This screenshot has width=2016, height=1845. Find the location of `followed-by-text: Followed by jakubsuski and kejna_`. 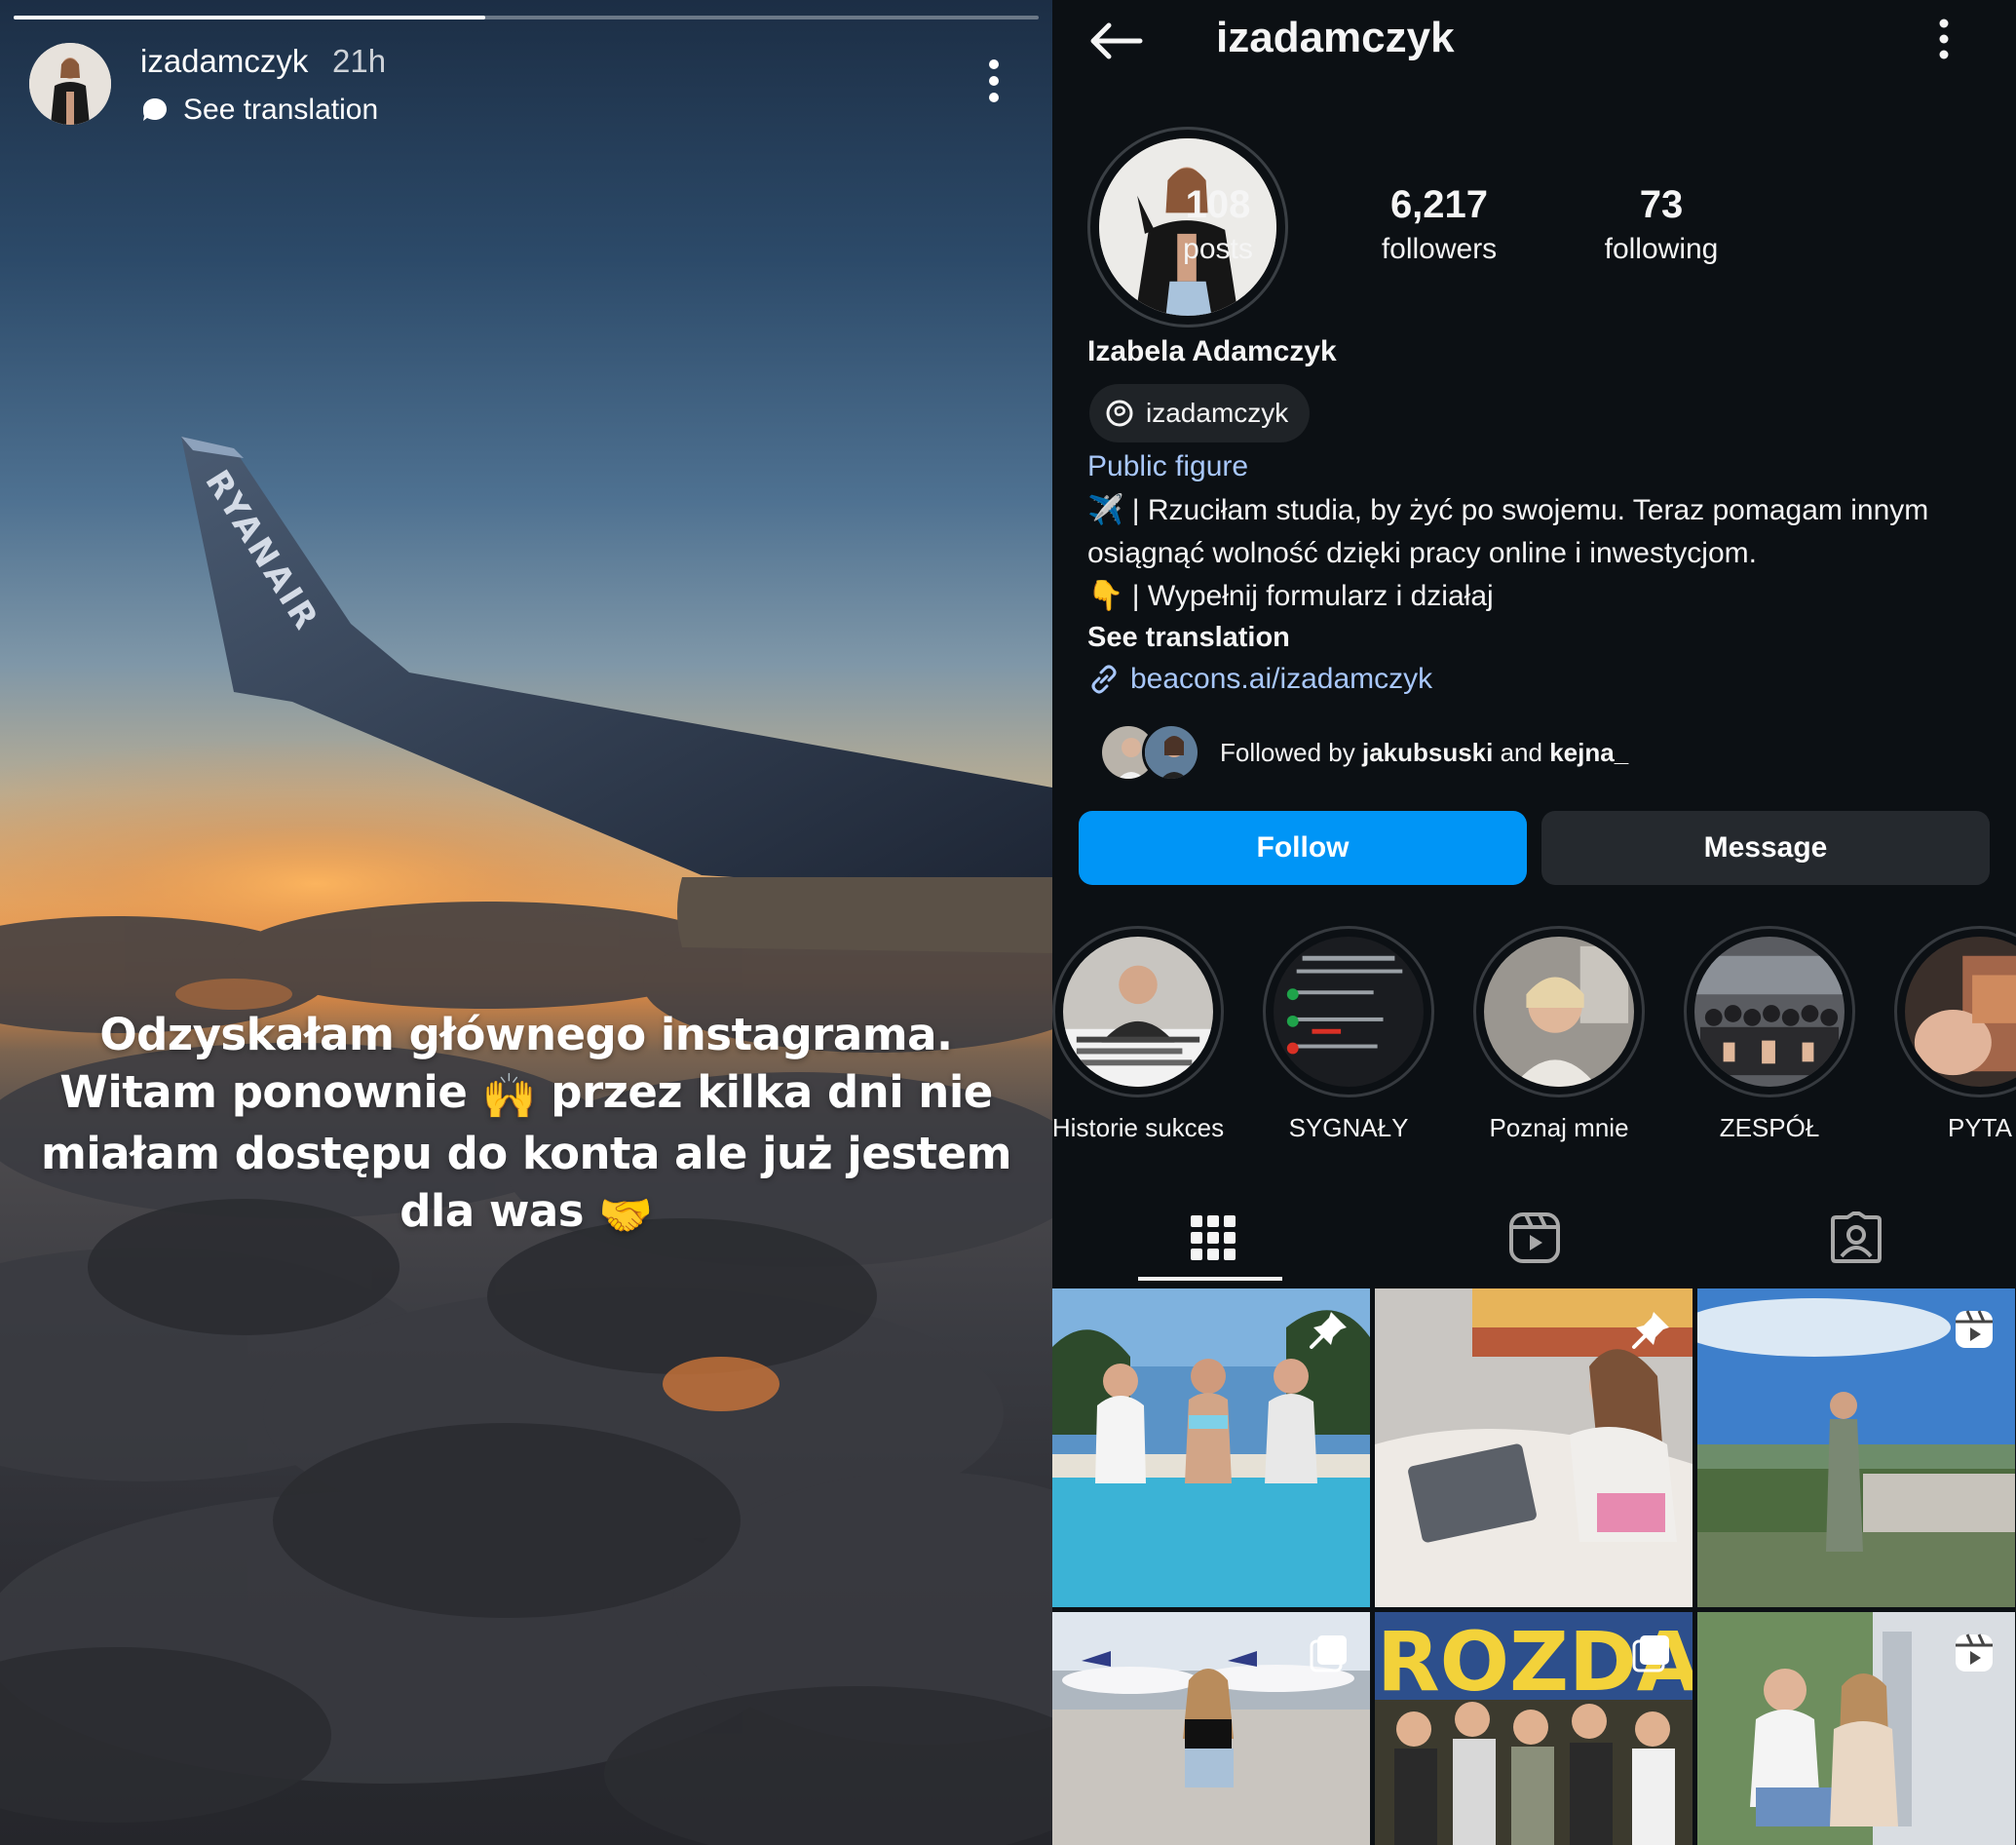

followed-by-text: Followed by jakubsuski and kejna_ is located at coordinates (1425, 752).